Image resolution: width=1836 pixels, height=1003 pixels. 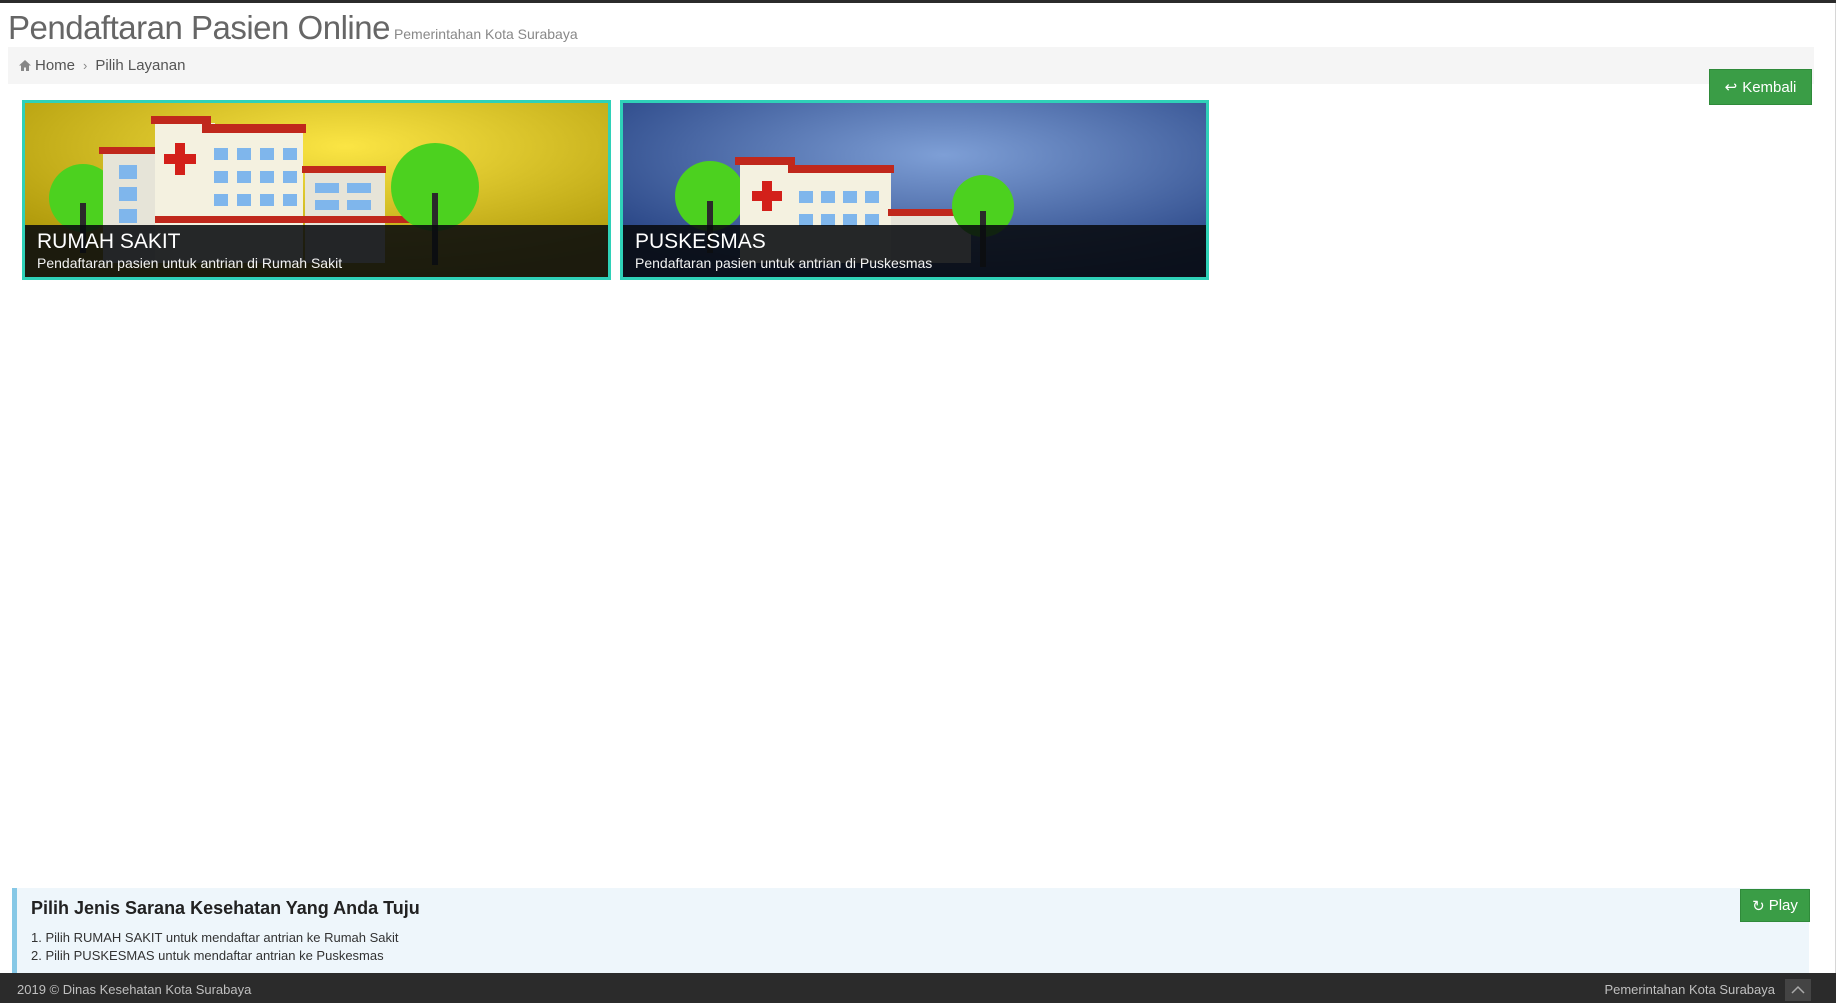 I want to click on page-subtitle: Pemerintahan Kota Surabaya, so click(x=485, y=34).